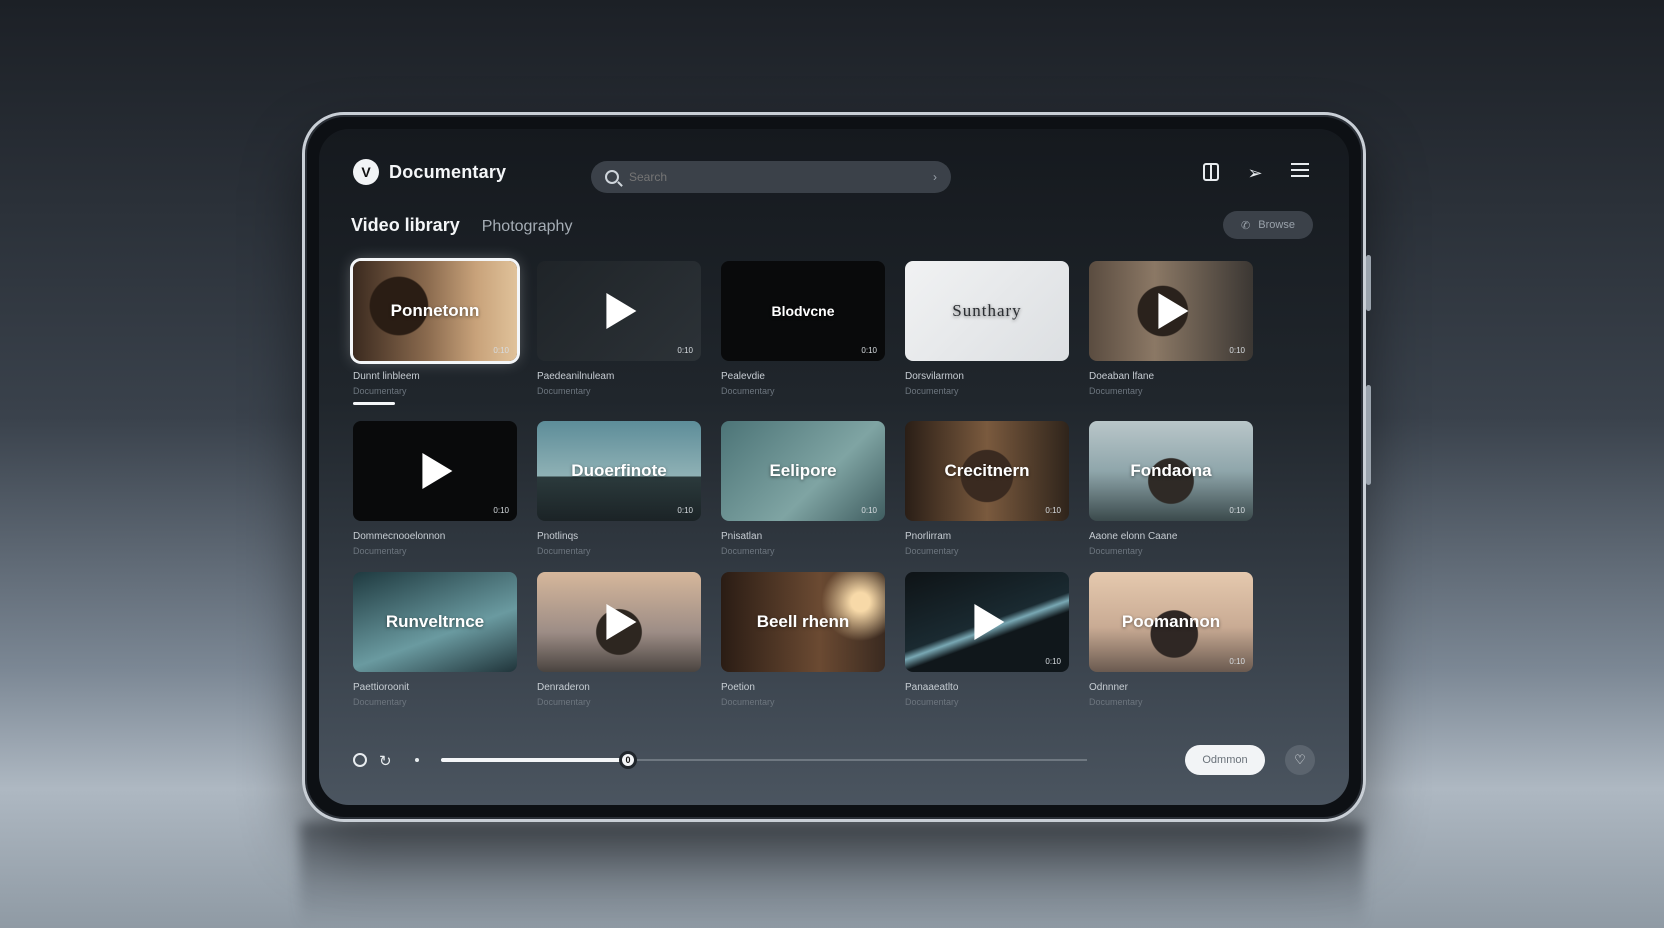  What do you see at coordinates (934, 376) in the screenshot?
I see `video-caption: Dorsvilarmon` at bounding box center [934, 376].